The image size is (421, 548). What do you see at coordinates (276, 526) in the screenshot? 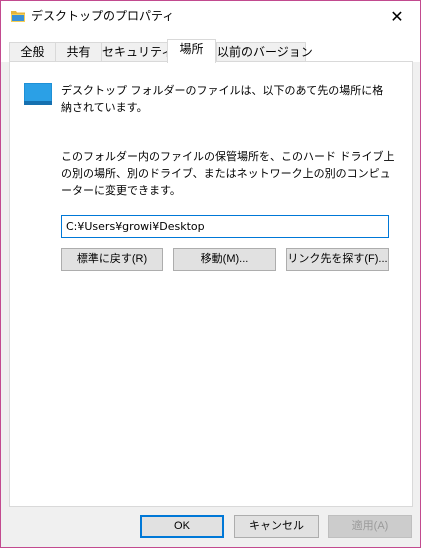
I see `cancel-button: キャンセル` at bounding box center [276, 526].